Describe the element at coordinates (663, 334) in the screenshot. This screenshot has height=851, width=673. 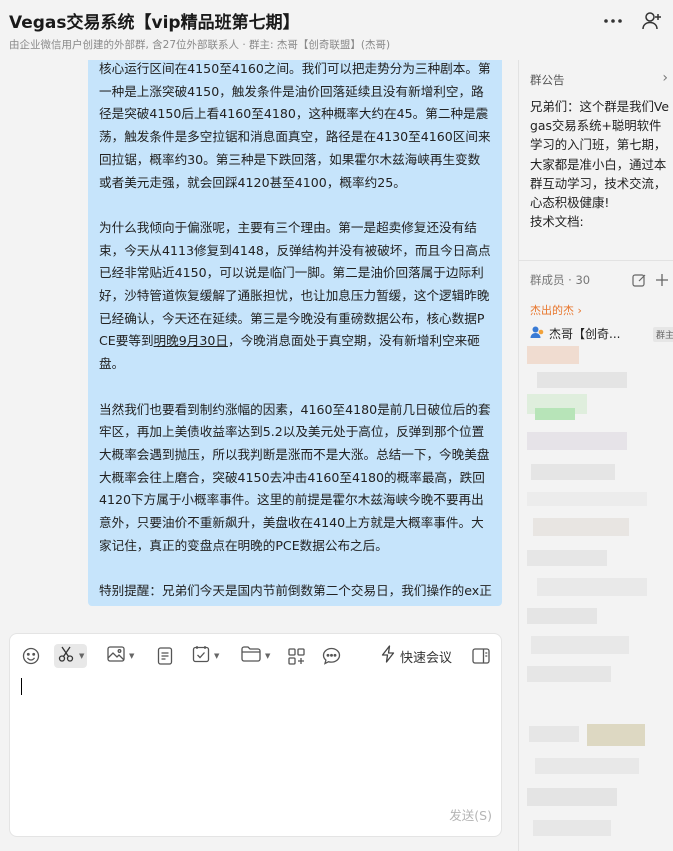
I see `owner-badge: 群主` at that location.